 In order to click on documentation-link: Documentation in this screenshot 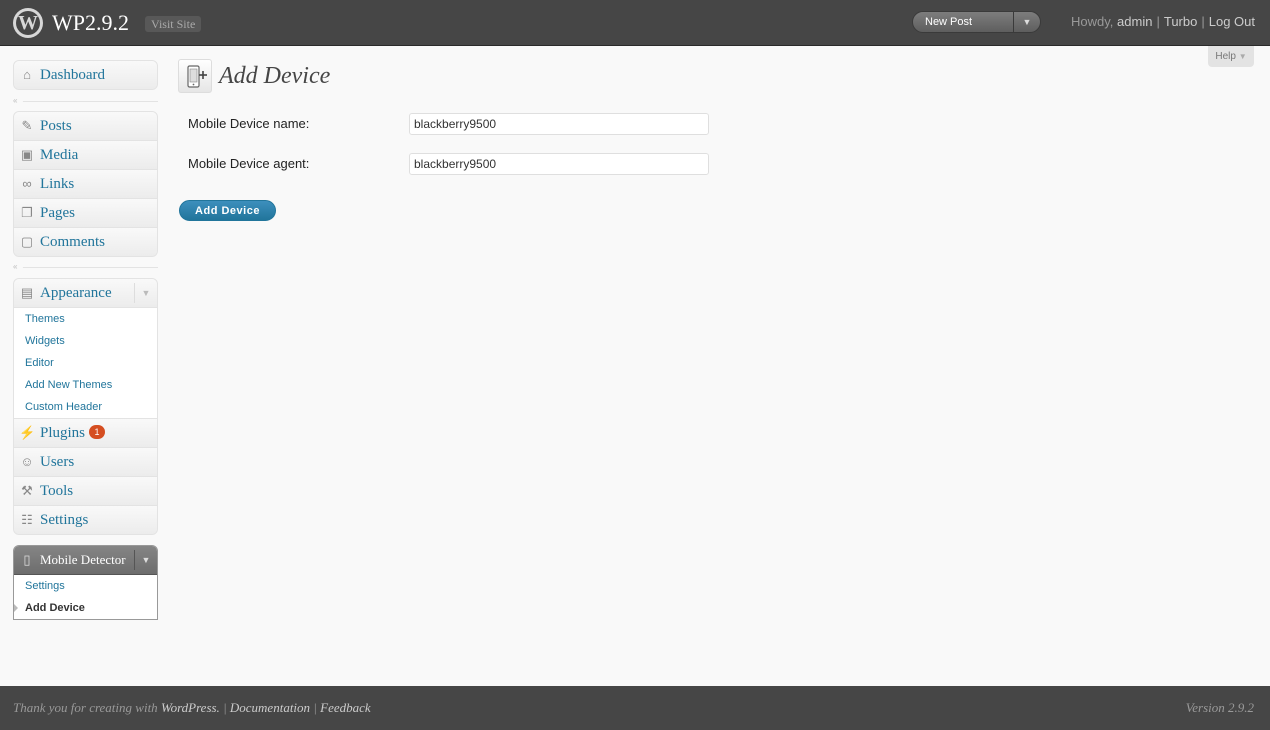, I will do `click(270, 707)`.